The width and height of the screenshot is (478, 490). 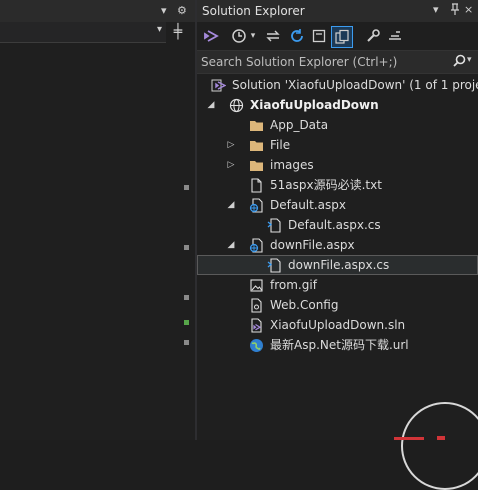 I want to click on solution-explorer-toolbar: ▾, so click(x=337, y=36).